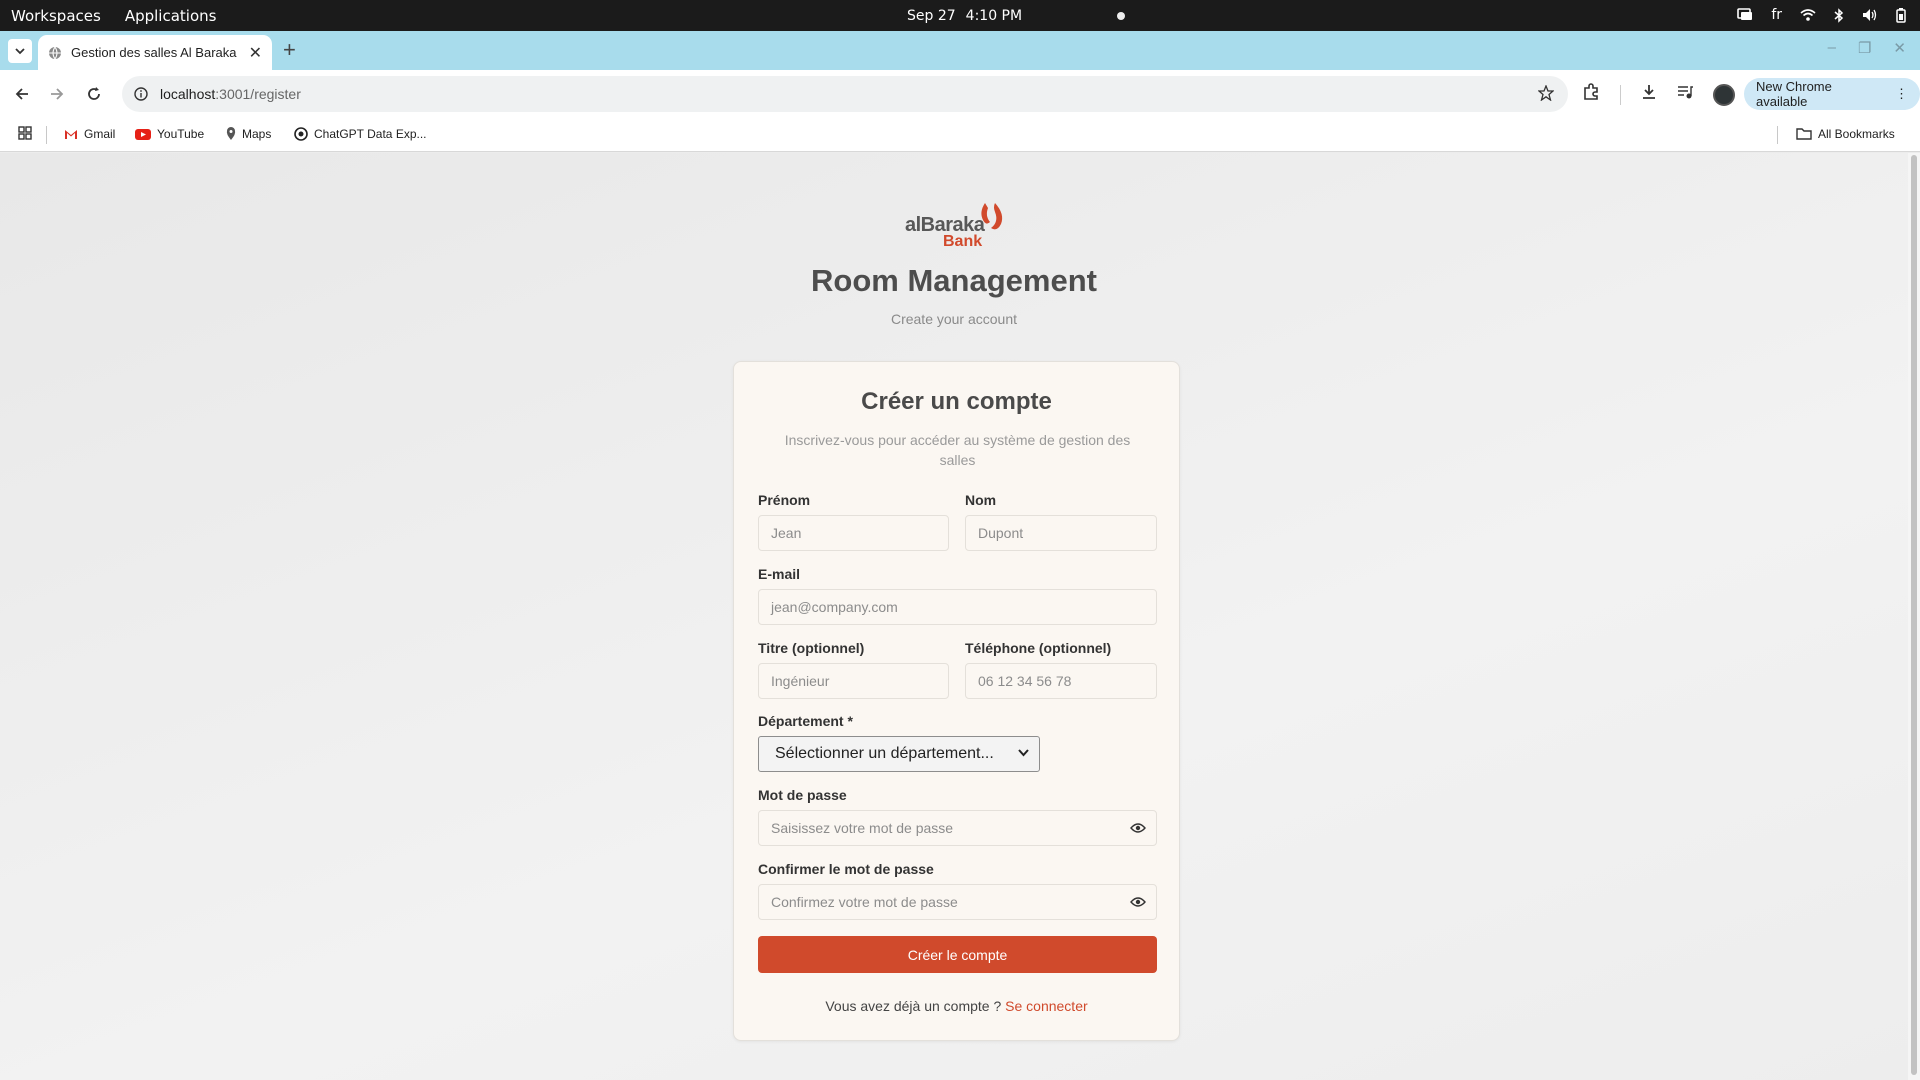 Image resolution: width=1920 pixels, height=1080 pixels. What do you see at coordinates (862, 828) in the screenshot?
I see `password-placeholder: Saisissez votre mot de passe` at bounding box center [862, 828].